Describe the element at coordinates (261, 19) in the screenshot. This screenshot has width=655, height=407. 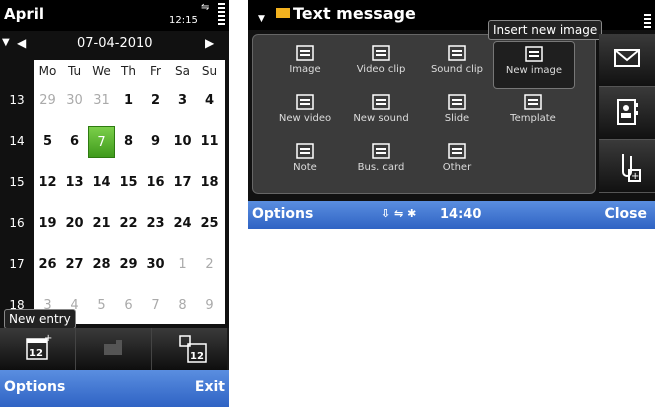
I see `signal-icon: ▼` at that location.